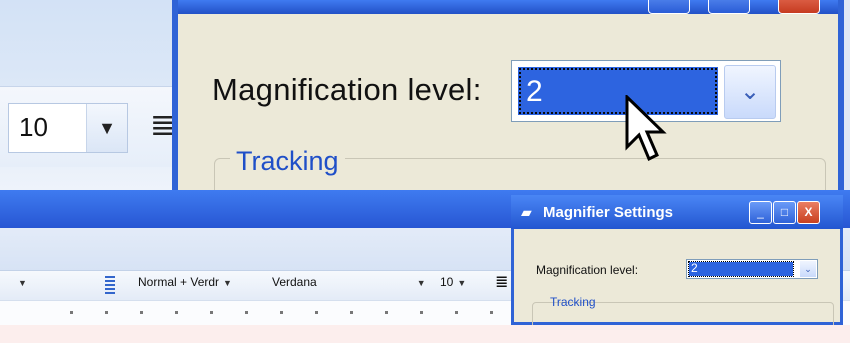  Describe the element at coordinates (784, 212) in the screenshot. I see `maximize-button: □` at that location.